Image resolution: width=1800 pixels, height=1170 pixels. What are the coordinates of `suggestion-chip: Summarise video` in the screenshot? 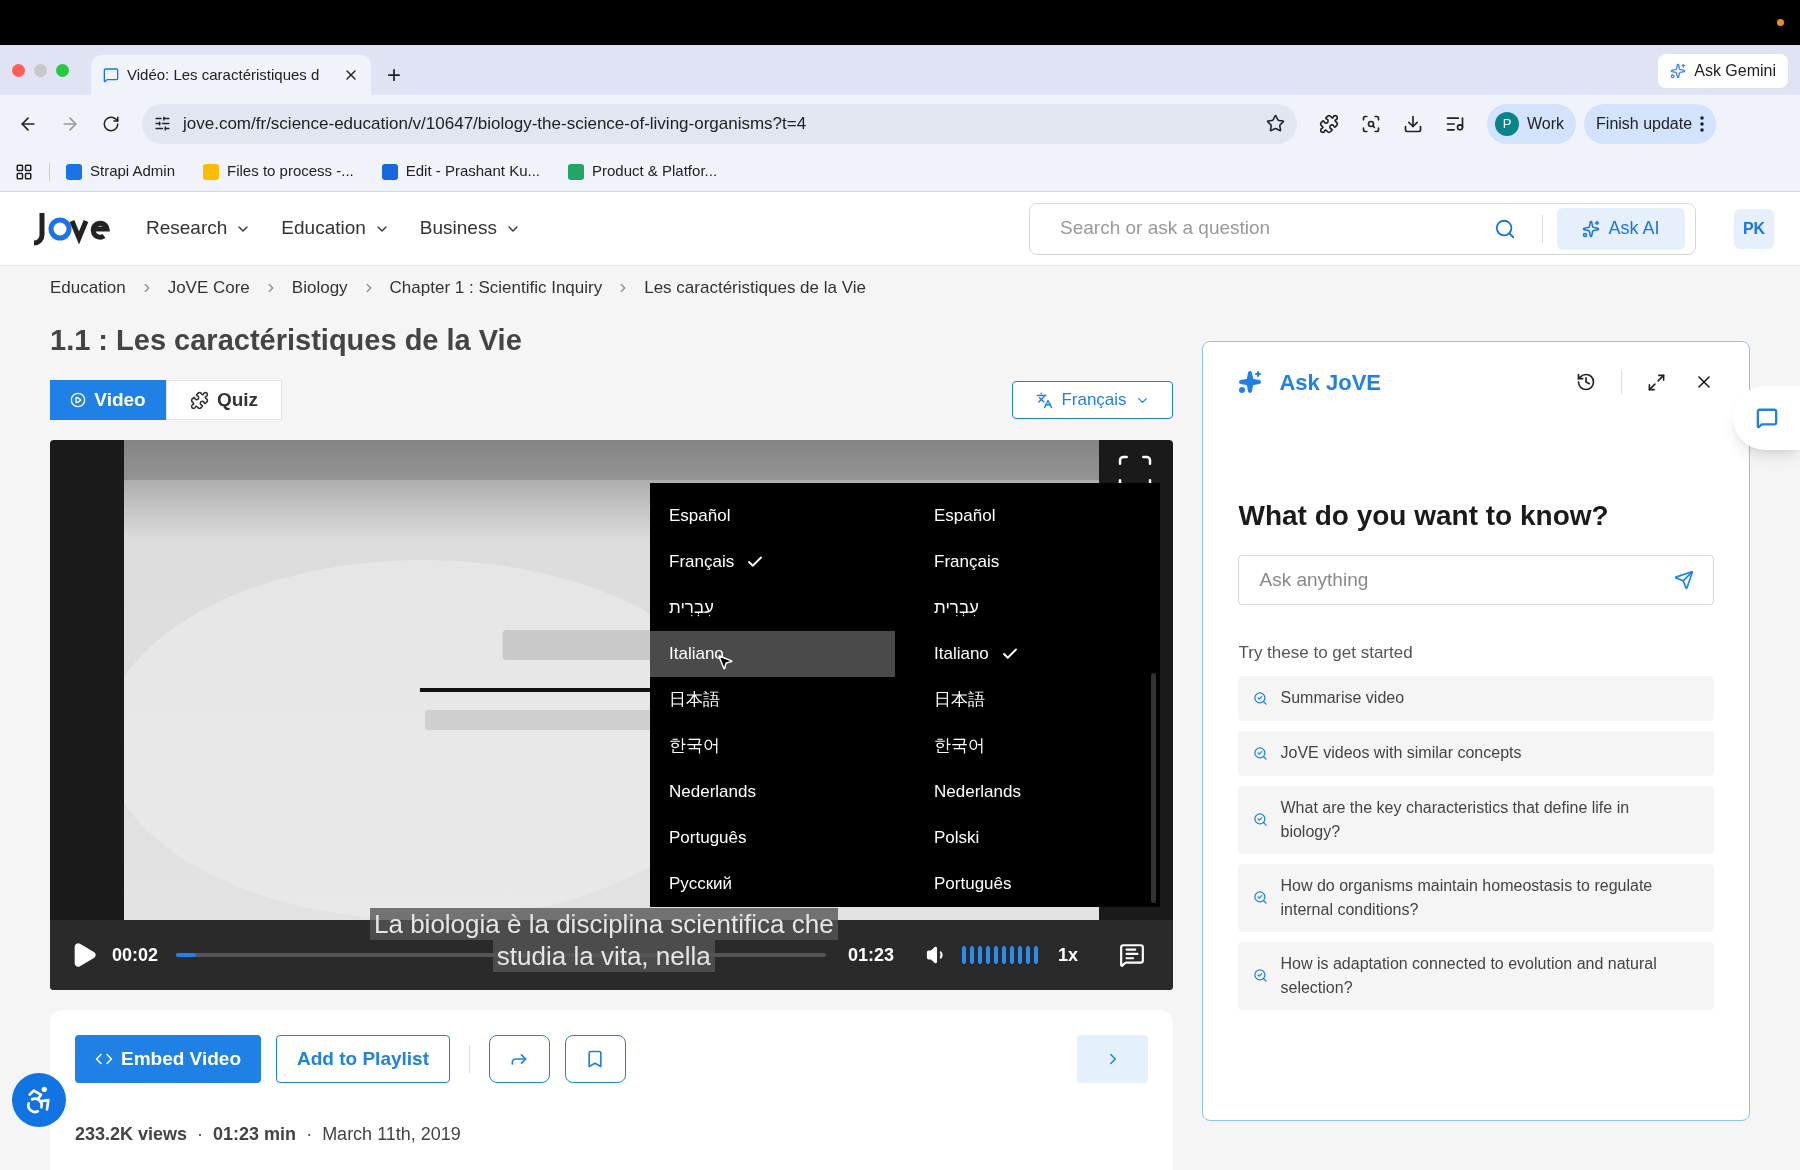 It's located at (1476, 698).